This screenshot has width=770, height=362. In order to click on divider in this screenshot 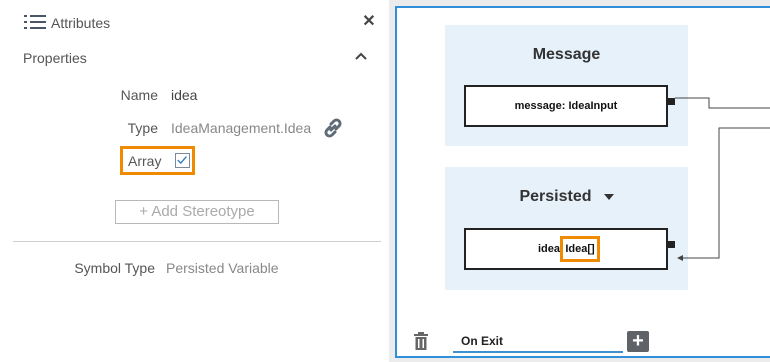, I will do `click(197, 241)`.